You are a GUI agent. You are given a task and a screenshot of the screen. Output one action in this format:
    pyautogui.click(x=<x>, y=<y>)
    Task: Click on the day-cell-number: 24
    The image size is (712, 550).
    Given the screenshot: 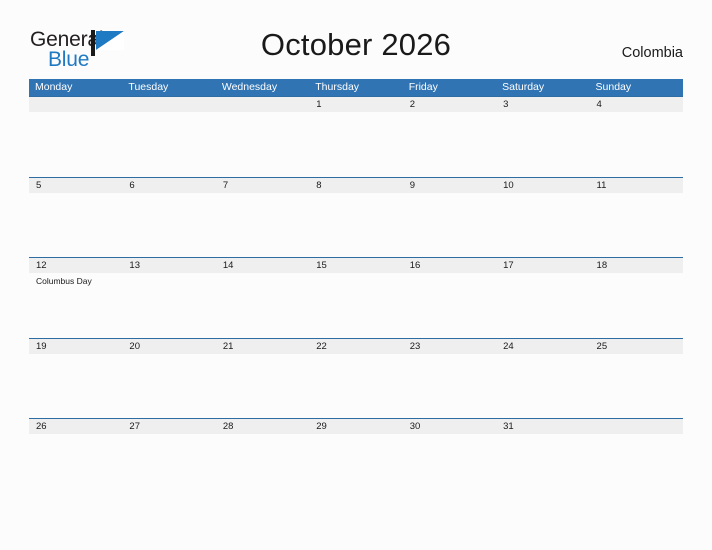 What is the action you would take?
    pyautogui.click(x=542, y=346)
    